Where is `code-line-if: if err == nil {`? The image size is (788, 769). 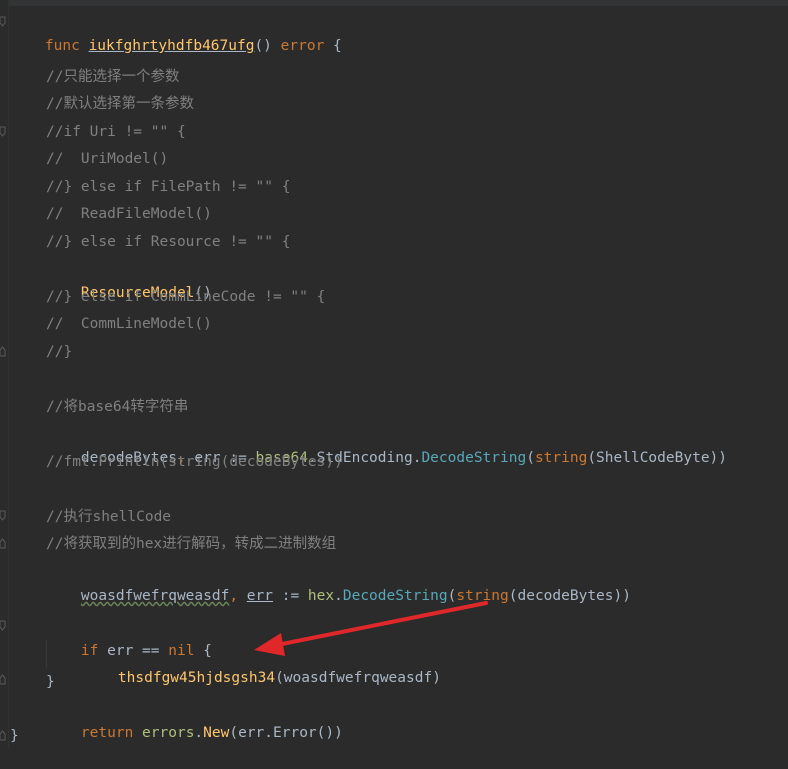 code-line-if: if err == nil { is located at coordinates (129, 637).